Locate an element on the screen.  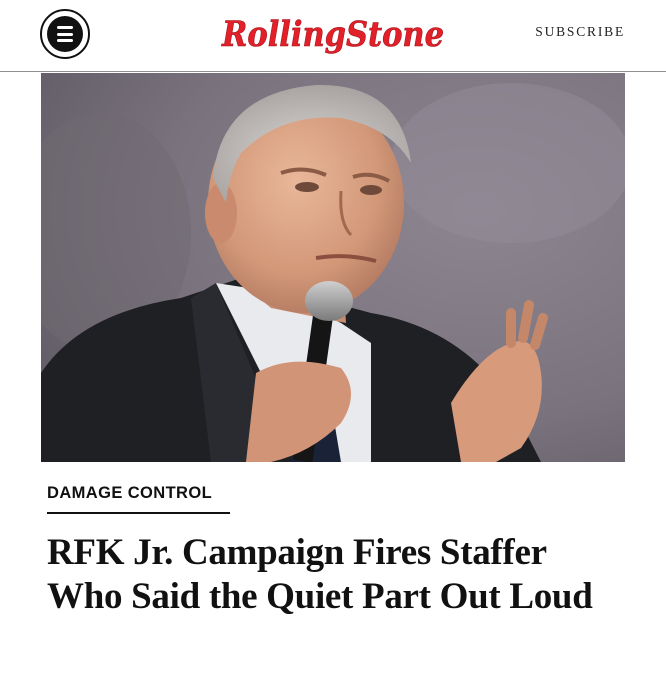
site-header: RollingStone SUBSCRIBE is located at coordinates (333, 36).